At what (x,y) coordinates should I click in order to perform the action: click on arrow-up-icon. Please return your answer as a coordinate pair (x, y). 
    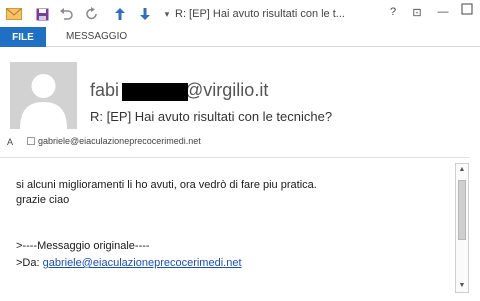
    Looking at the image, I should click on (120, 14).